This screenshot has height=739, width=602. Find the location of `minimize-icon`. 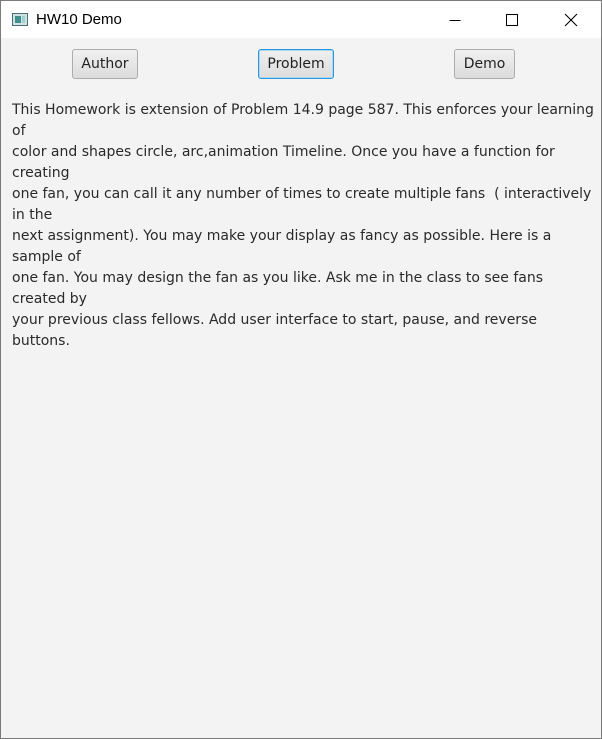

minimize-icon is located at coordinates (455, 20).